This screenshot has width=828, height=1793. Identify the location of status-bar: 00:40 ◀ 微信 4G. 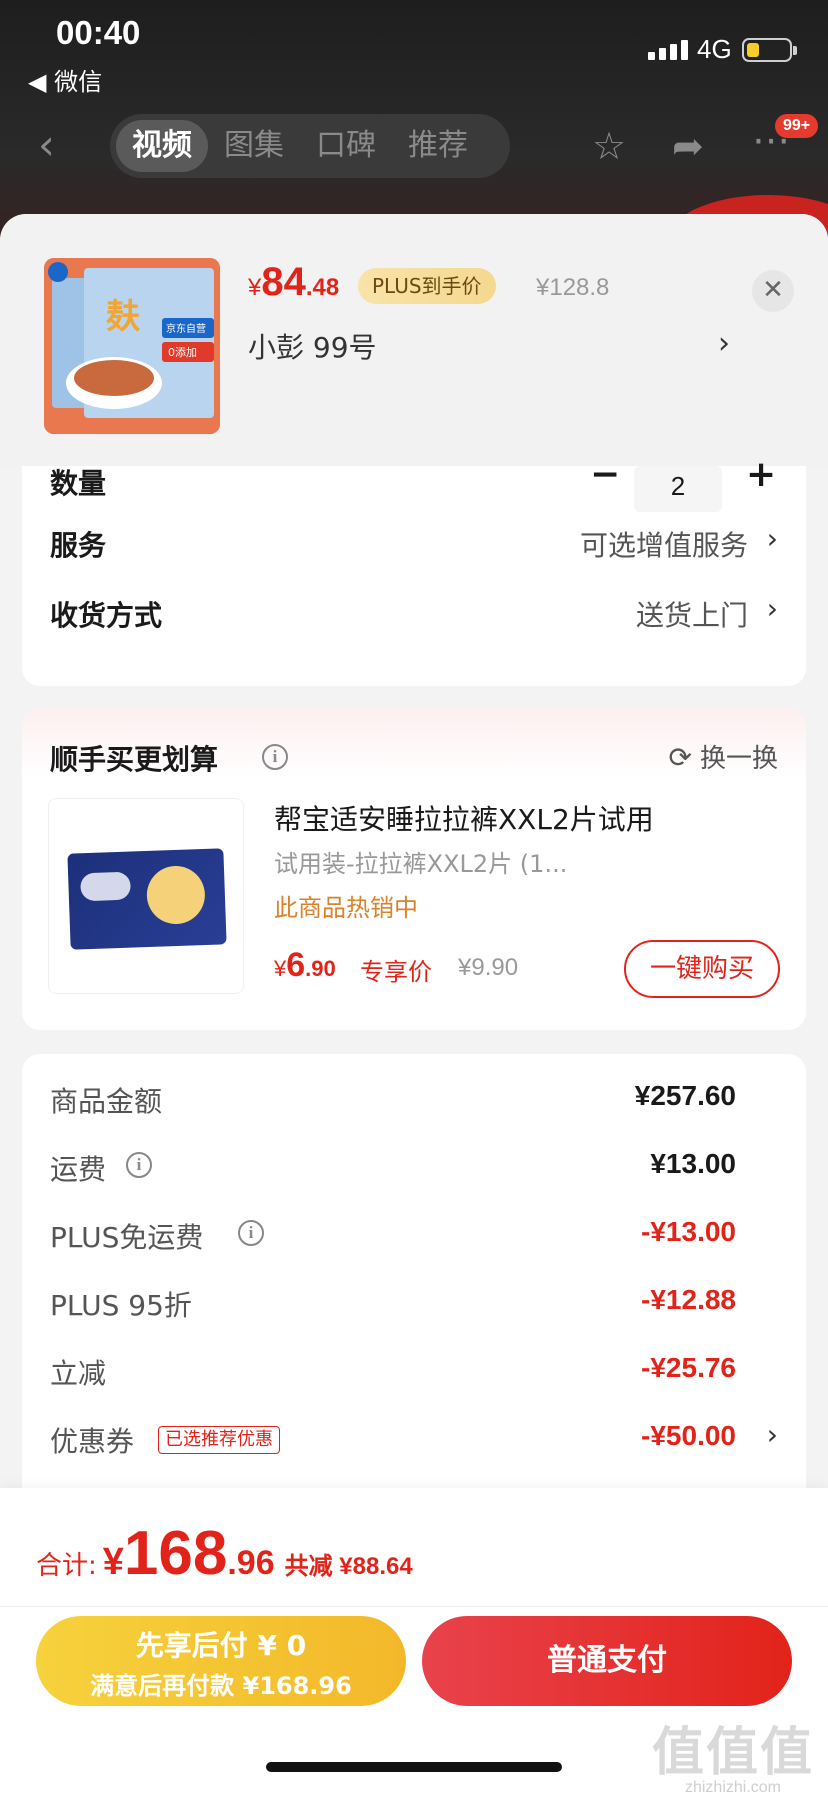
(414, 48).